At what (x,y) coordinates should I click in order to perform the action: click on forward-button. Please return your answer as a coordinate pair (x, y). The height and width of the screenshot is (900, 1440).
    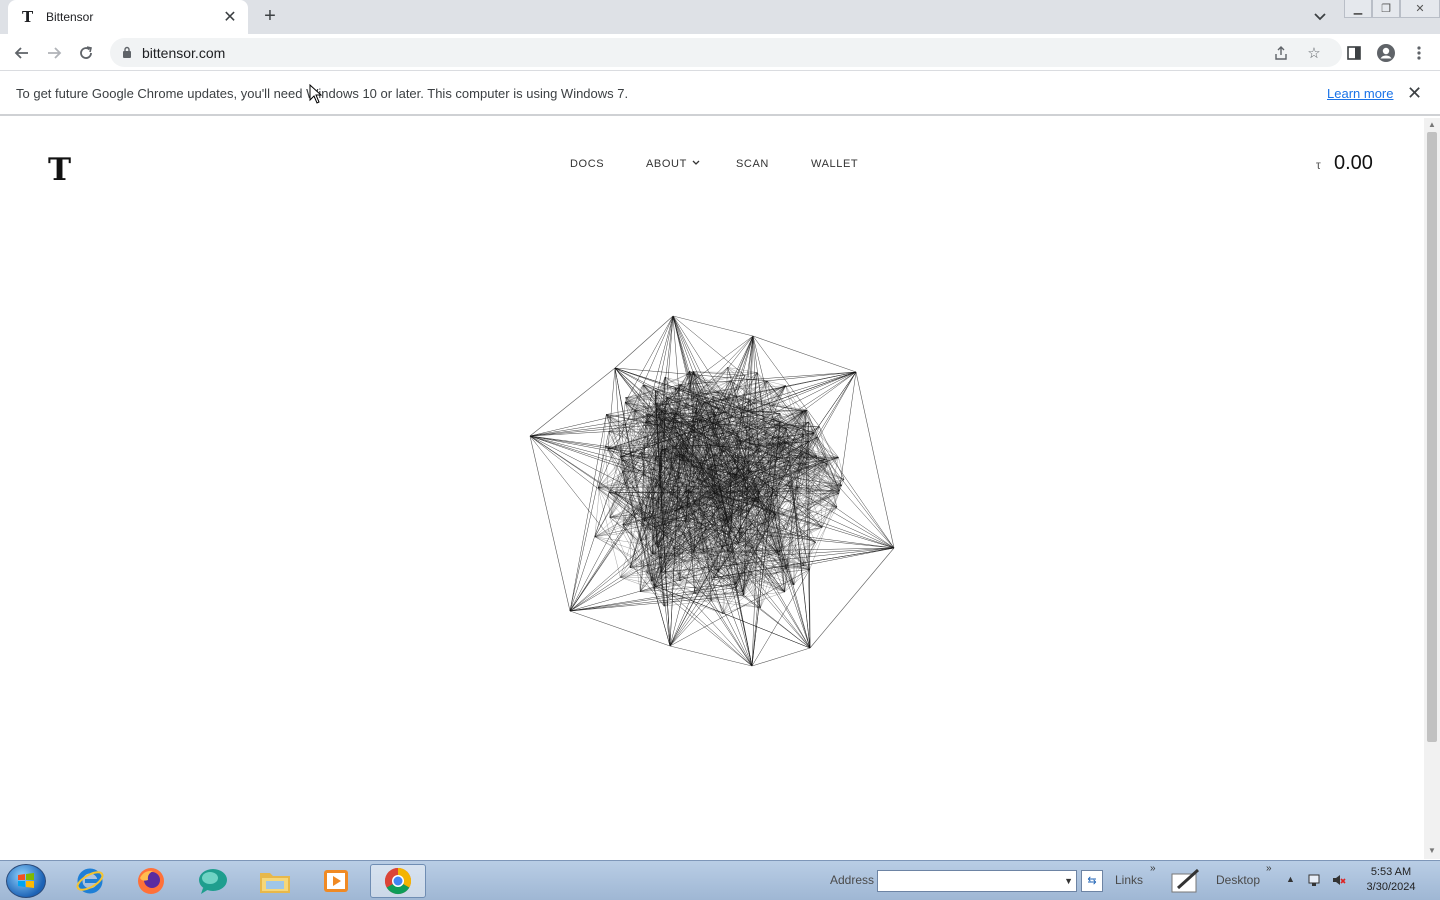
    Looking at the image, I should click on (54, 53).